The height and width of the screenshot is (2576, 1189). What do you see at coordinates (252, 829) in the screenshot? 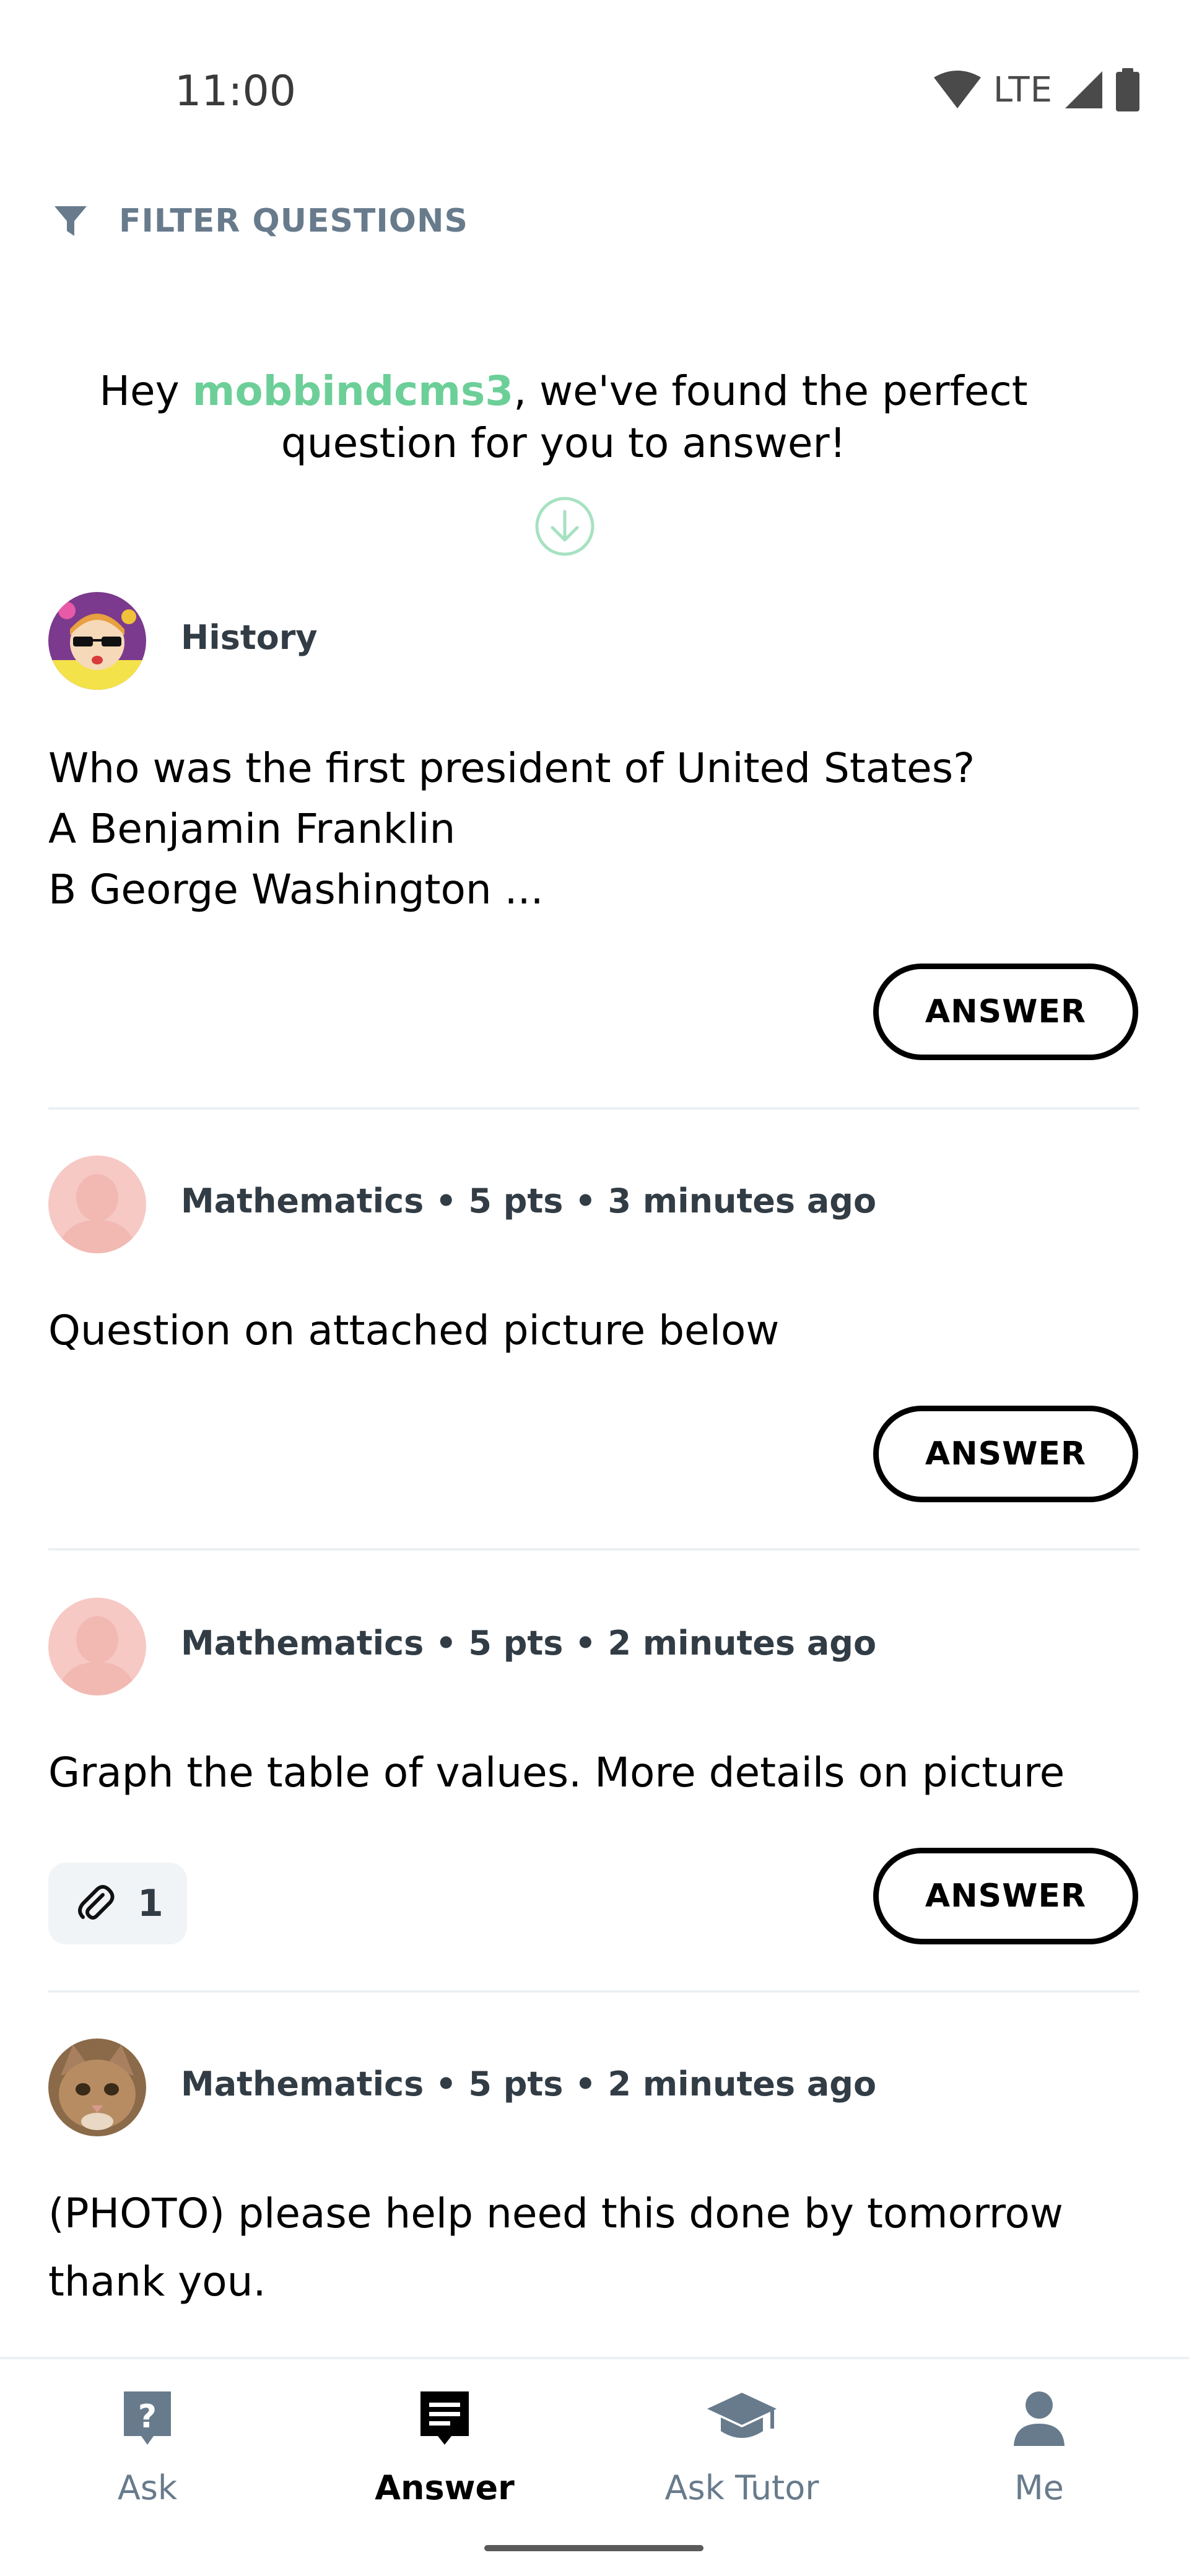
I see `question-line: A Benjamin Franklin` at bounding box center [252, 829].